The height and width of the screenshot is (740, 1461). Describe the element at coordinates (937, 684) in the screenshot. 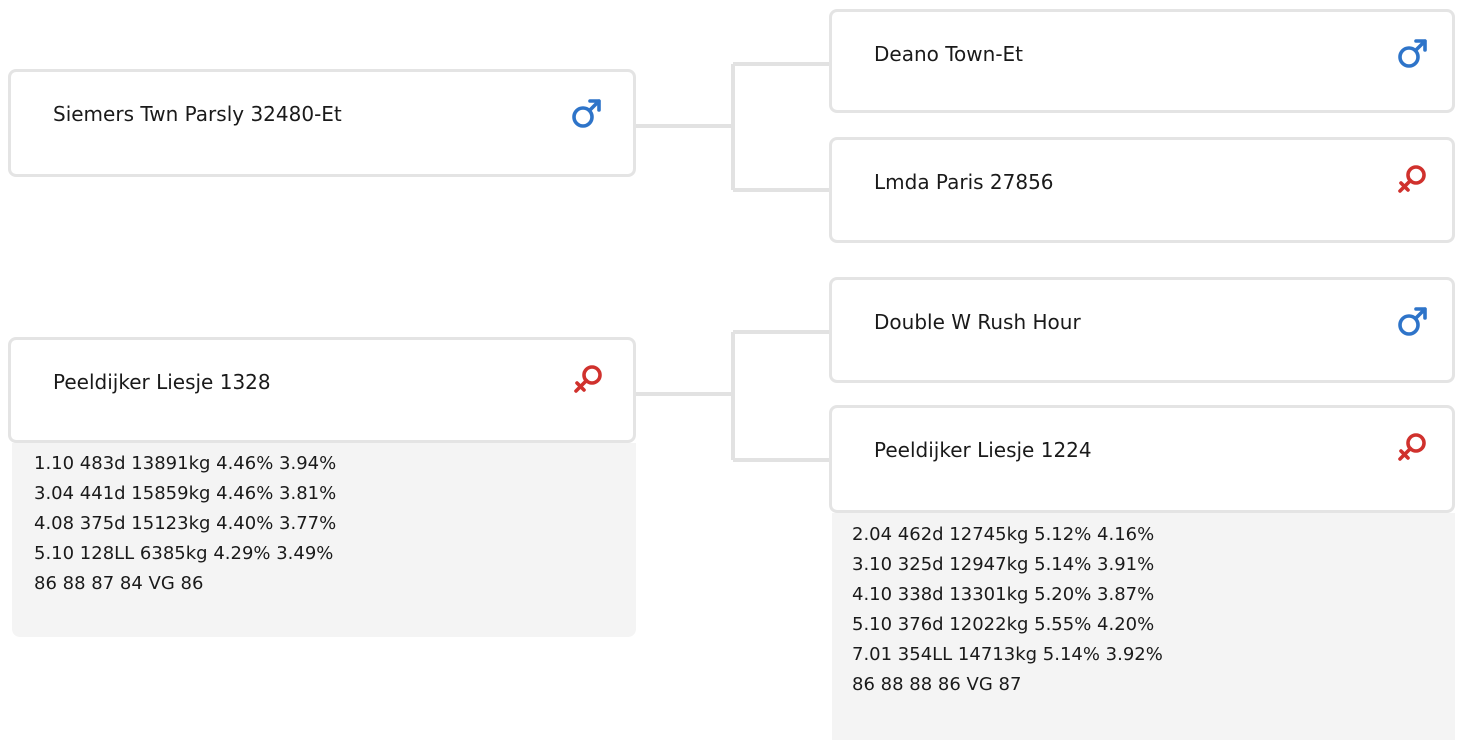

I see `stats-line: 86 88 88 86 VG 87` at that location.